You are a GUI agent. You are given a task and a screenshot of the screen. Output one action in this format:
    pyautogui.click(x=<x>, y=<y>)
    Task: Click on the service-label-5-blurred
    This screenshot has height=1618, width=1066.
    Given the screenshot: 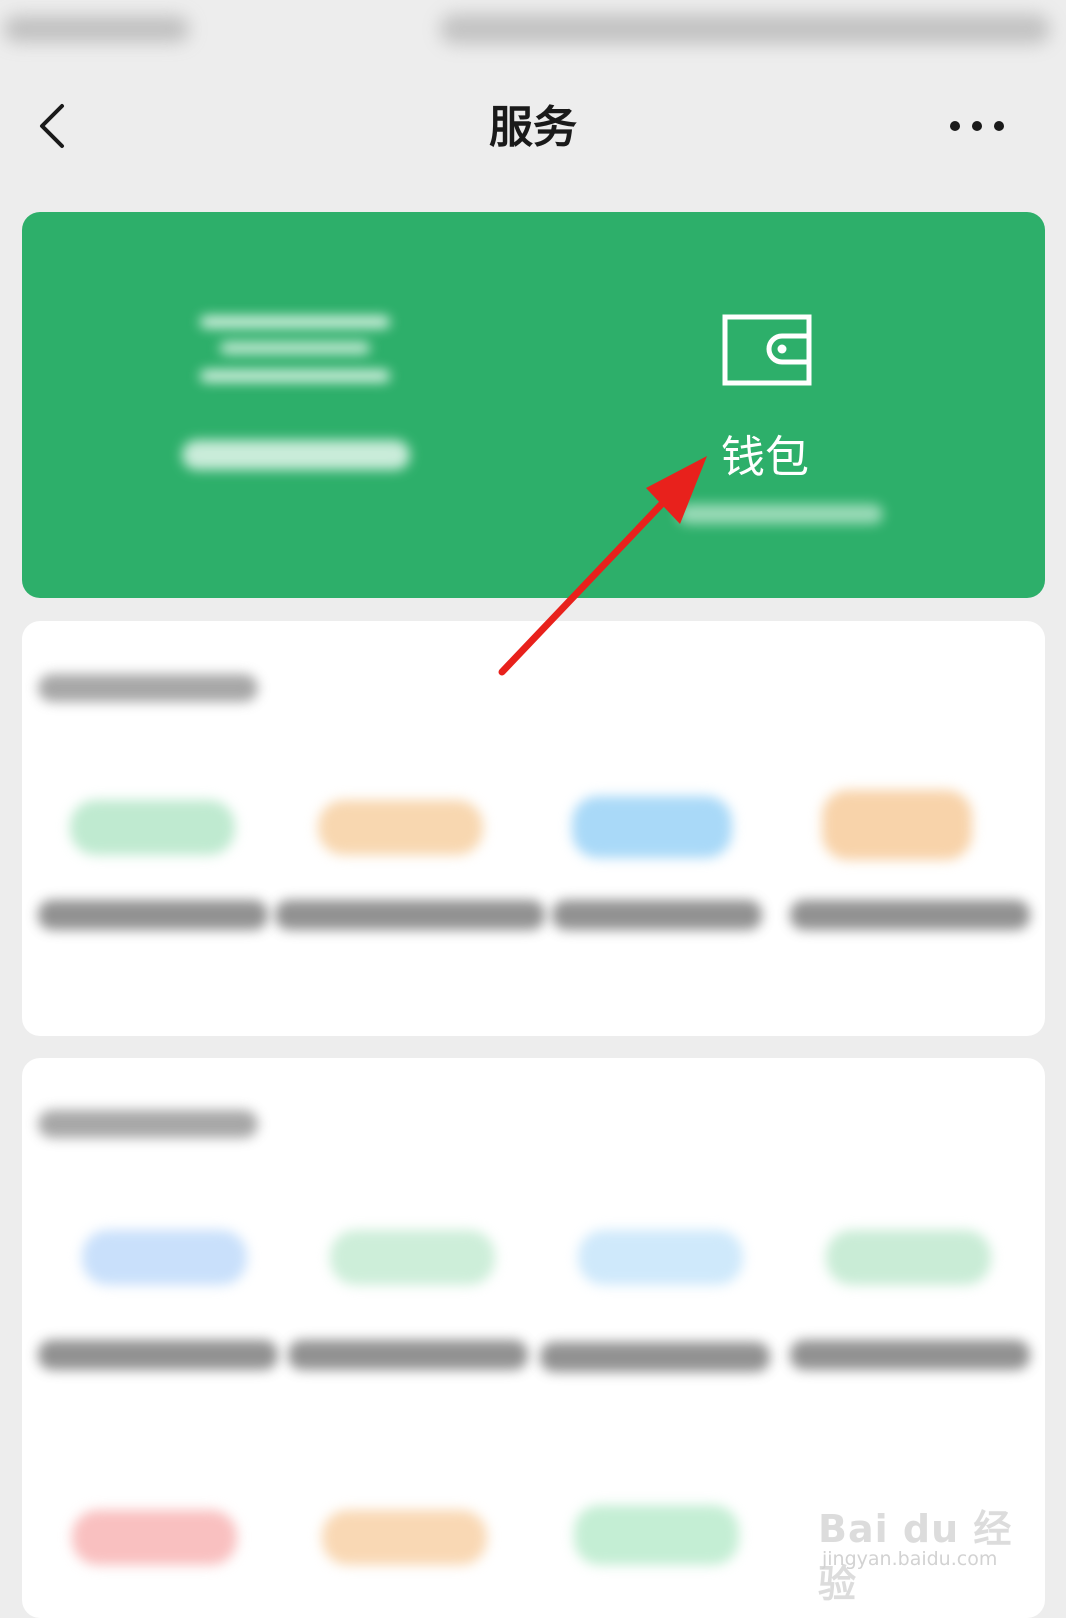 What is the action you would take?
    pyautogui.click(x=158, y=1355)
    